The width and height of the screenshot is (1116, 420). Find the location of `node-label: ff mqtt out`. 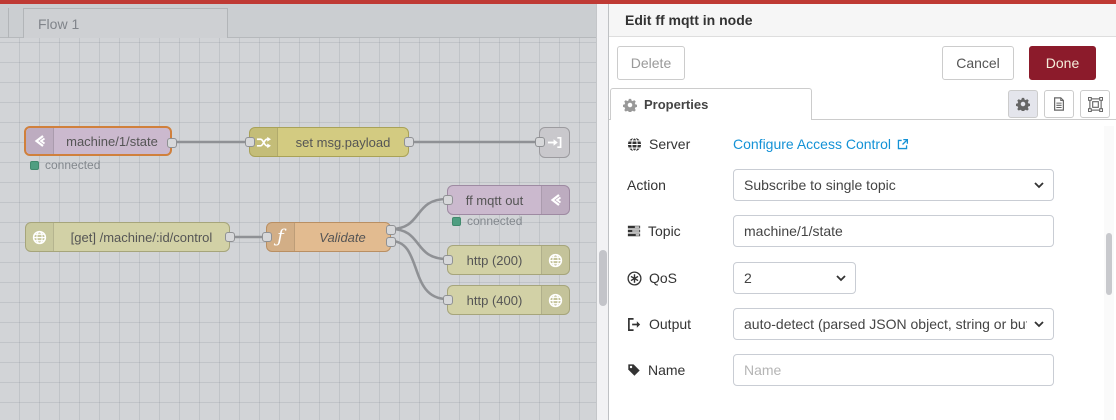

node-label: ff mqtt out is located at coordinates (494, 200).